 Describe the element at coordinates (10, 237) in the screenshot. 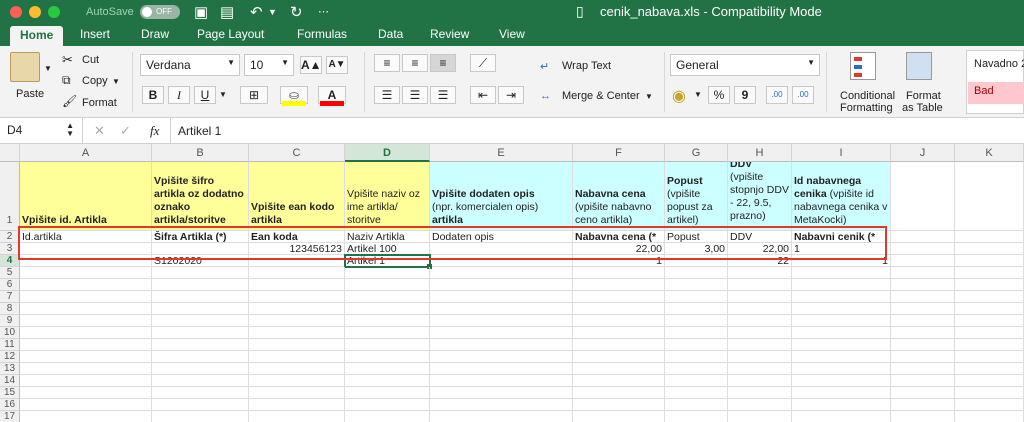

I see `row-header: 2` at that location.